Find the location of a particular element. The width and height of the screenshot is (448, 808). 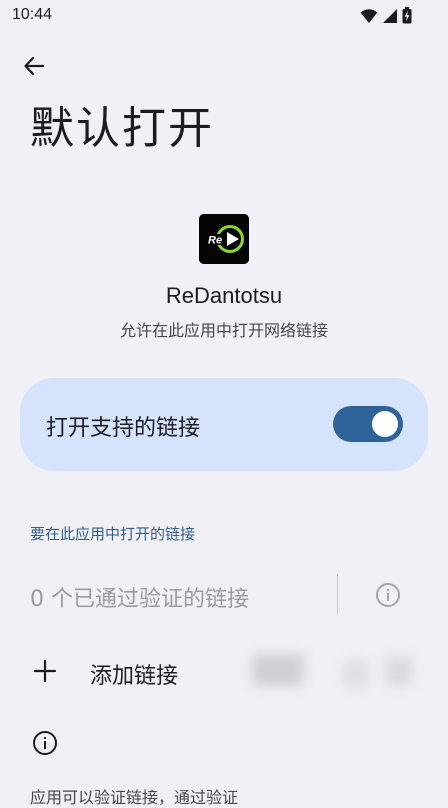

status-time: 10:44 is located at coordinates (32, 14).